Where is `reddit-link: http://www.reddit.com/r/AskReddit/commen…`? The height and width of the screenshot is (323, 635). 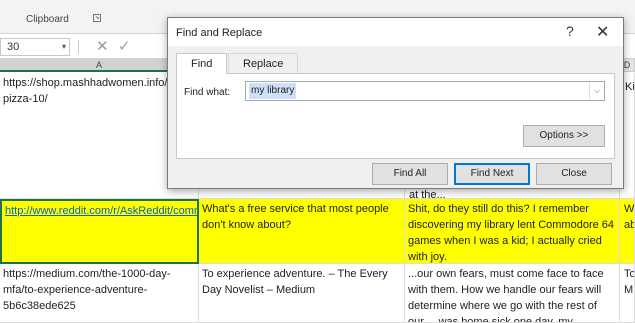 reddit-link: http://www.reddit.com/r/AskReddit/commen… is located at coordinates (101, 211).